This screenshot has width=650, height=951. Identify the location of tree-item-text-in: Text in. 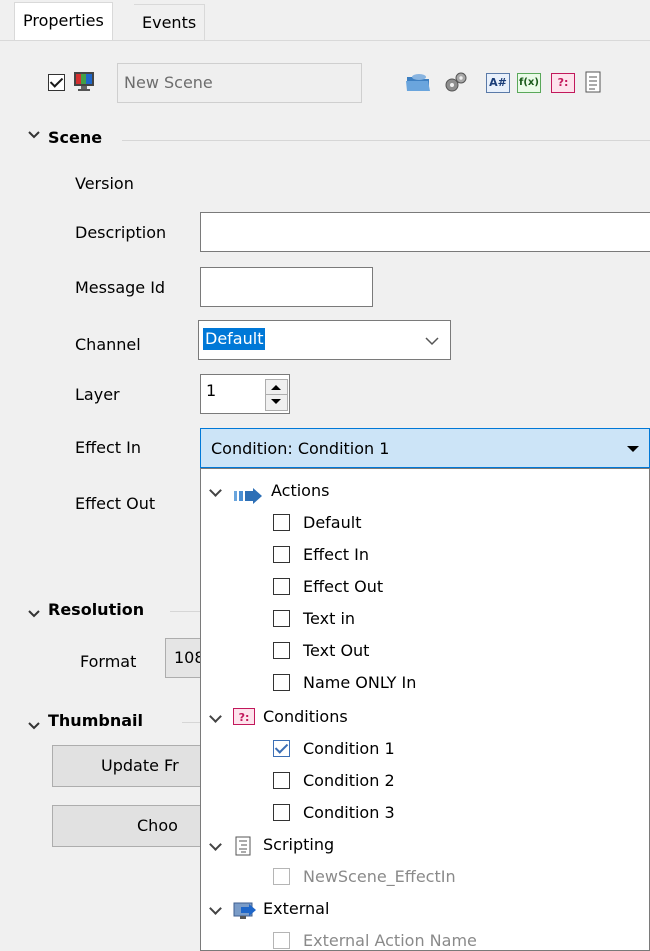
(421, 619).